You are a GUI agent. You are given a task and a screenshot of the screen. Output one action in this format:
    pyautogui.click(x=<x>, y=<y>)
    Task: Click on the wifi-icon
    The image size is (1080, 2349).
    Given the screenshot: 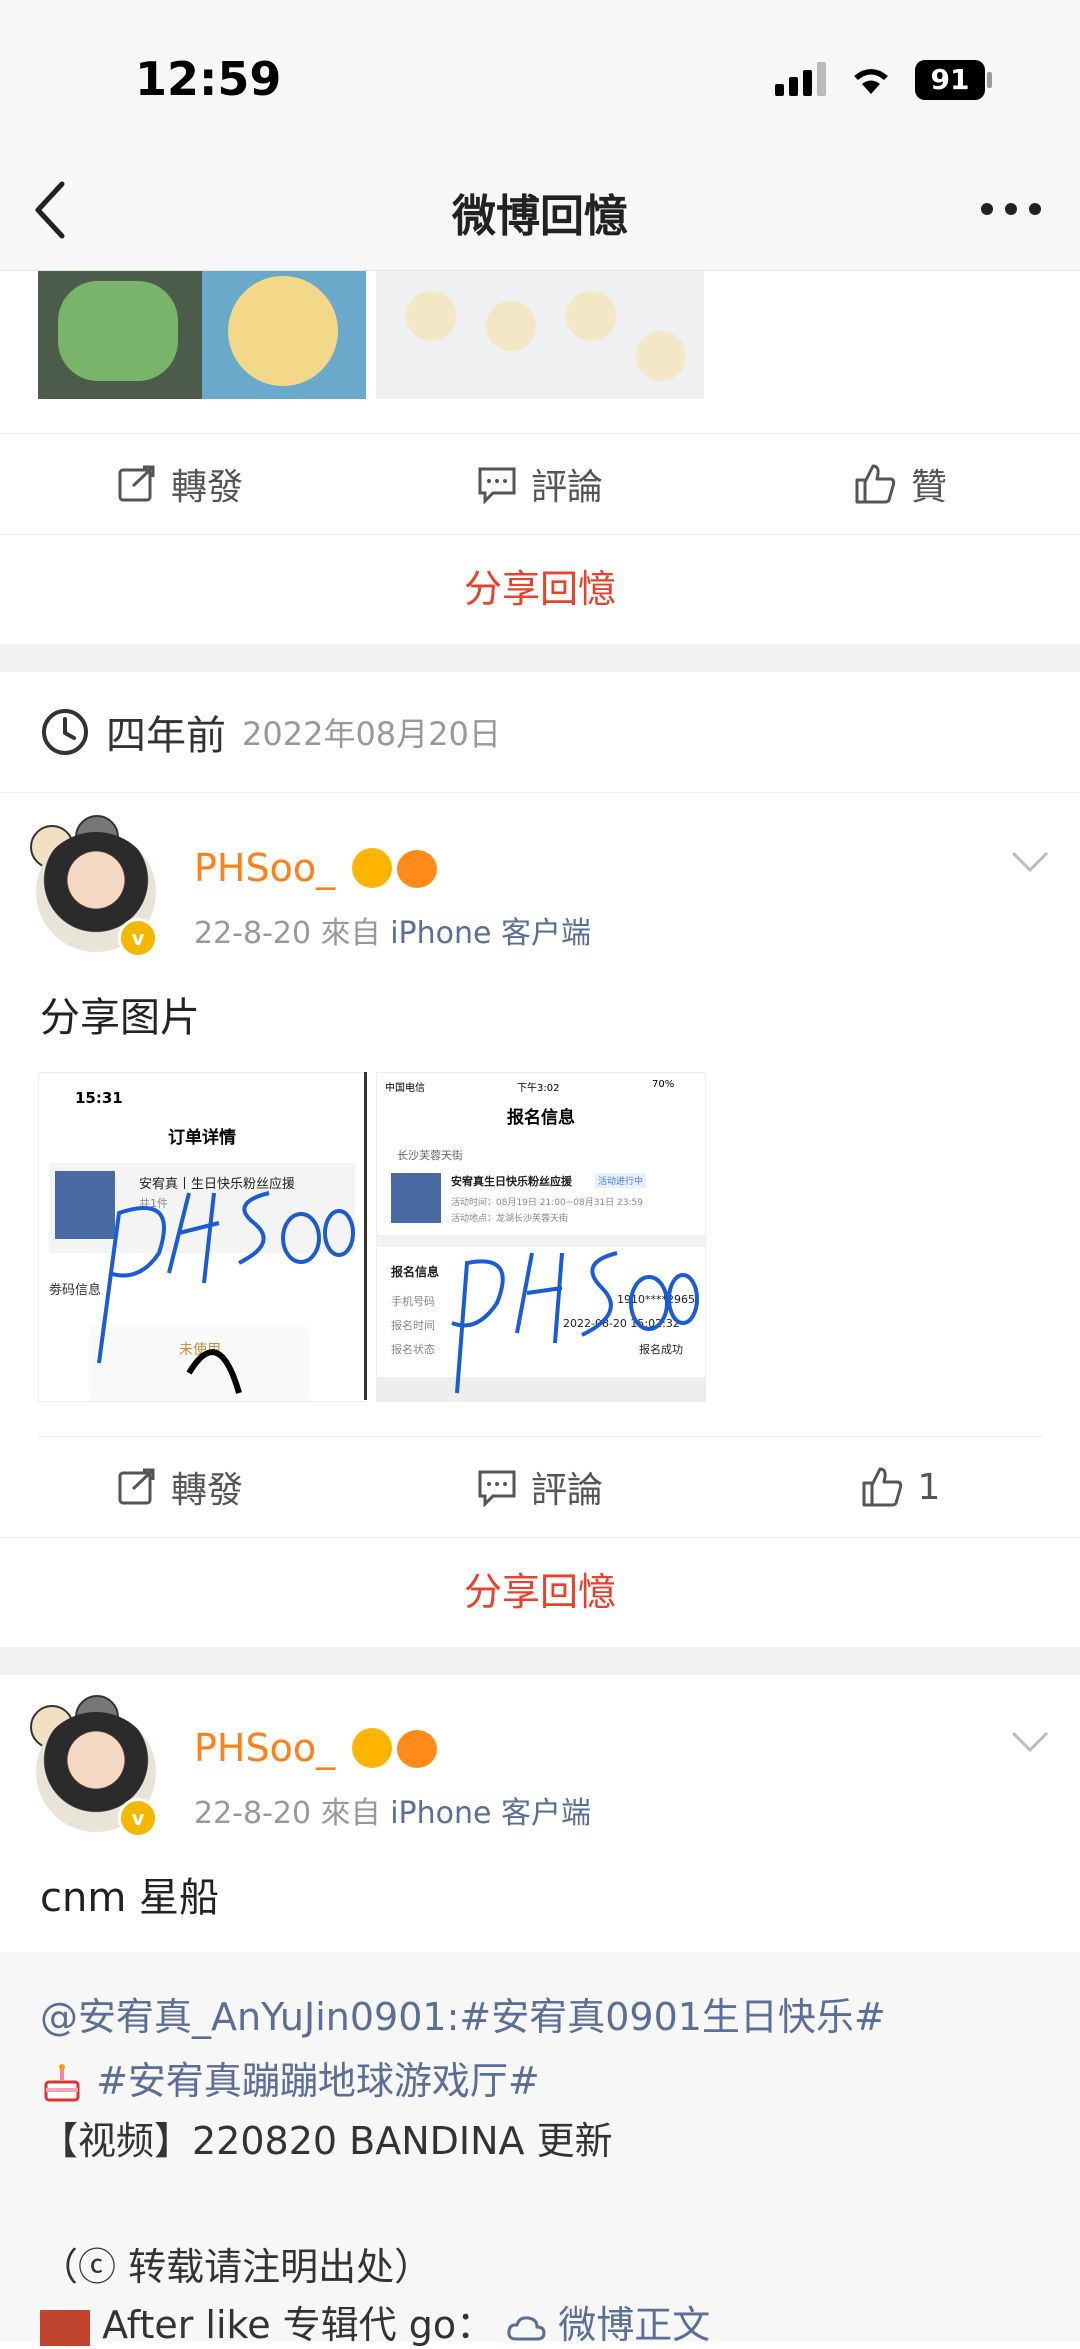 What is the action you would take?
    pyautogui.click(x=871, y=81)
    